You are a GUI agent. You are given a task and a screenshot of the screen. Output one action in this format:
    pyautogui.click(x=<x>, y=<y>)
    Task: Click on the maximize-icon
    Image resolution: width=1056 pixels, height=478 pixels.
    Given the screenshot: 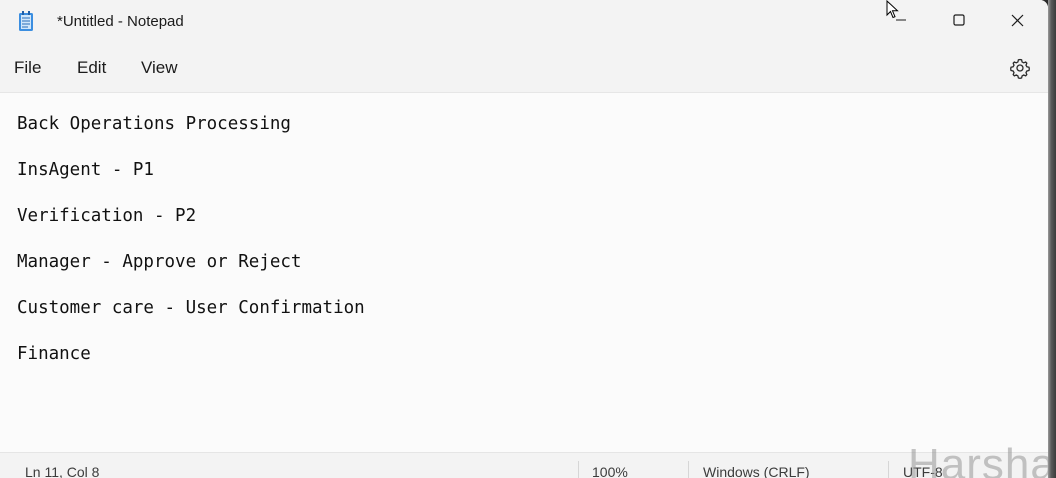 What is the action you would take?
    pyautogui.click(x=959, y=20)
    